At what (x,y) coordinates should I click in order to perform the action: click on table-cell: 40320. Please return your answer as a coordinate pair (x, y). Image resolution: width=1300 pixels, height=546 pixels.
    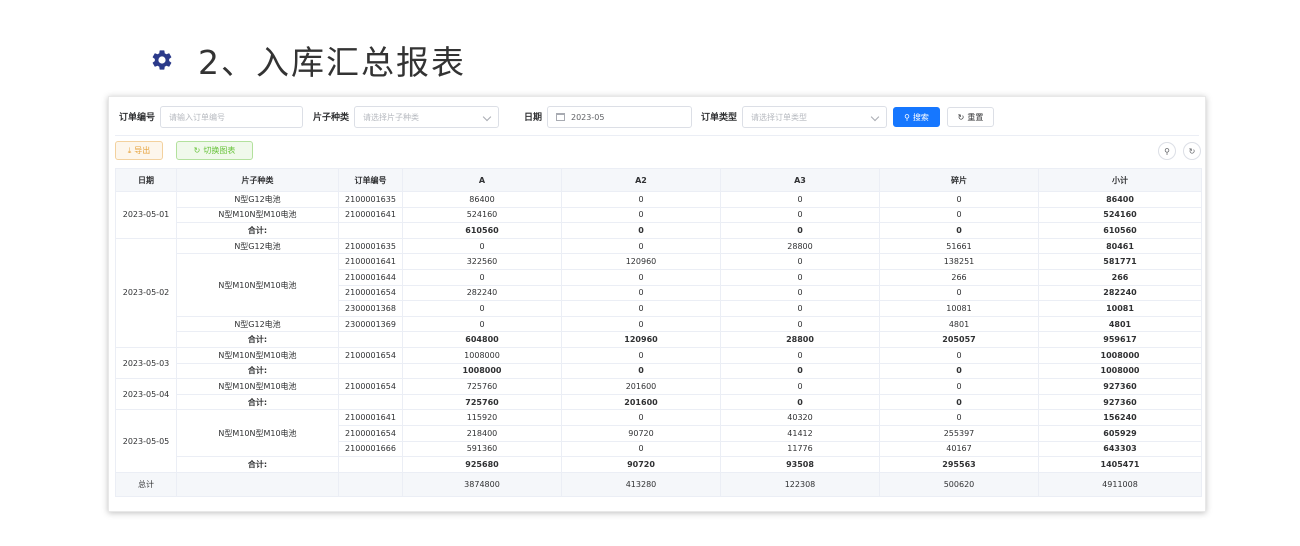
    Looking at the image, I should click on (800, 417).